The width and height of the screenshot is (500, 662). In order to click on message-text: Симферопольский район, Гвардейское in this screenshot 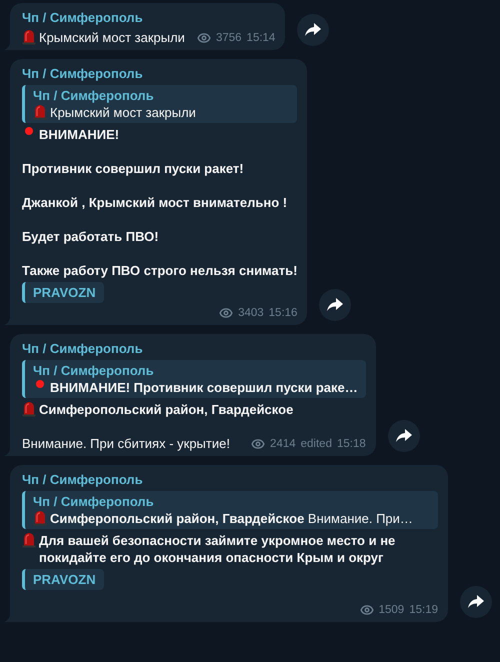, I will do `click(166, 409)`.